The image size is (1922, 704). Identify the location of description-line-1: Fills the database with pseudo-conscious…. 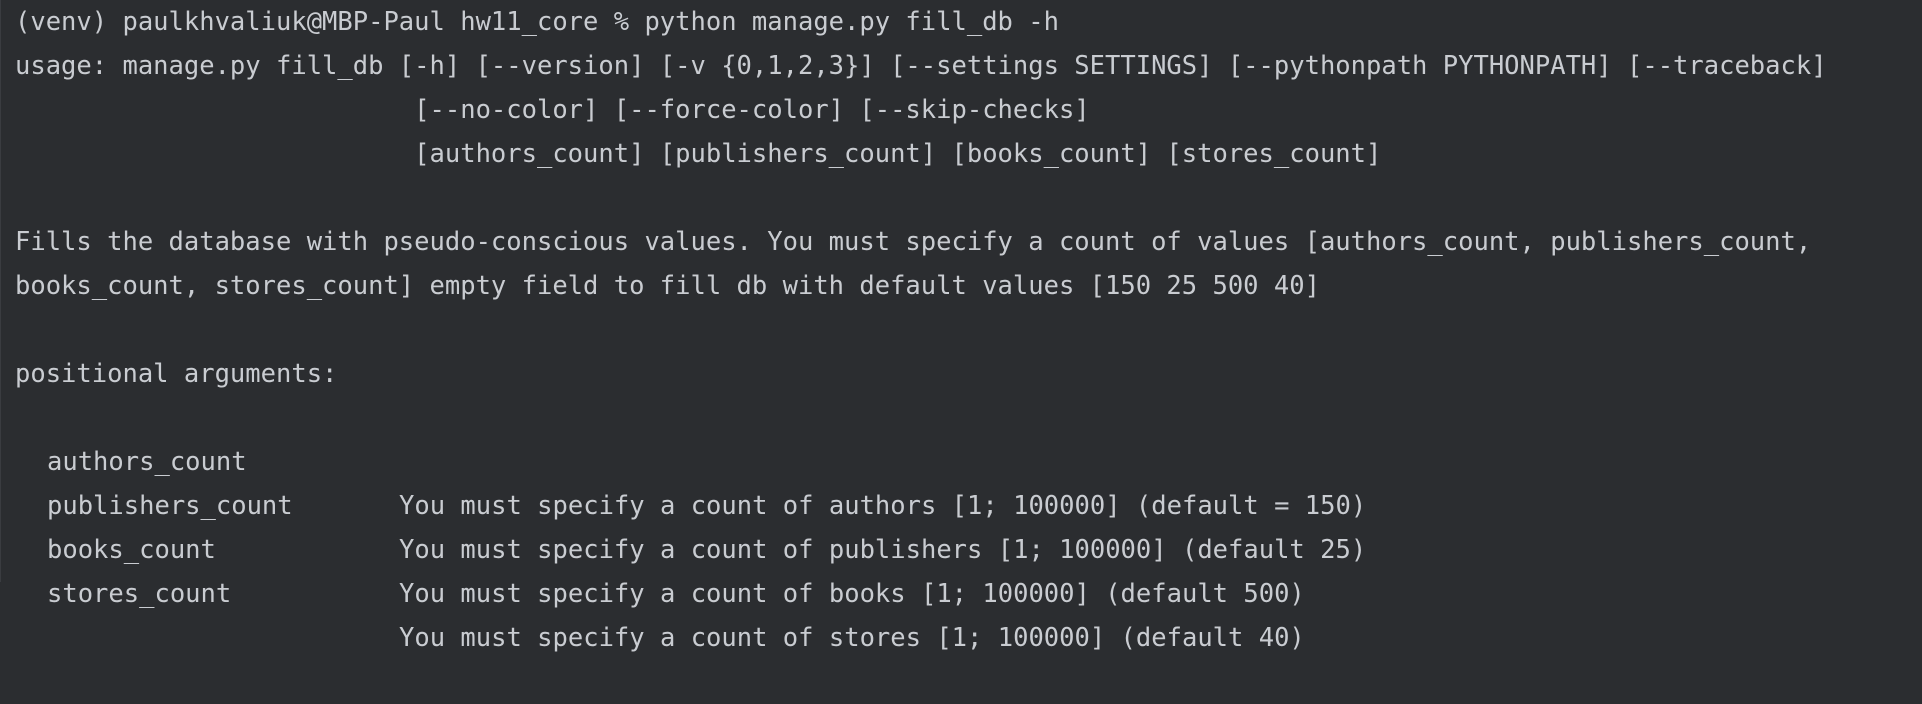
(913, 242).